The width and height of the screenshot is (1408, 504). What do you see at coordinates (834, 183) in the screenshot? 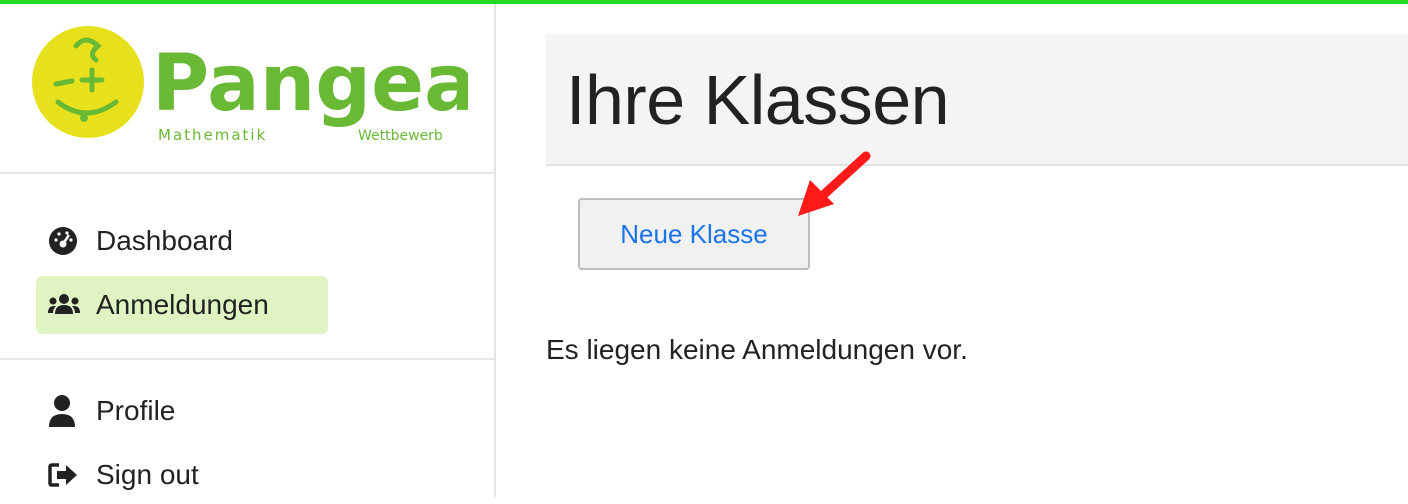
I see `annotation-arrow-icon` at bounding box center [834, 183].